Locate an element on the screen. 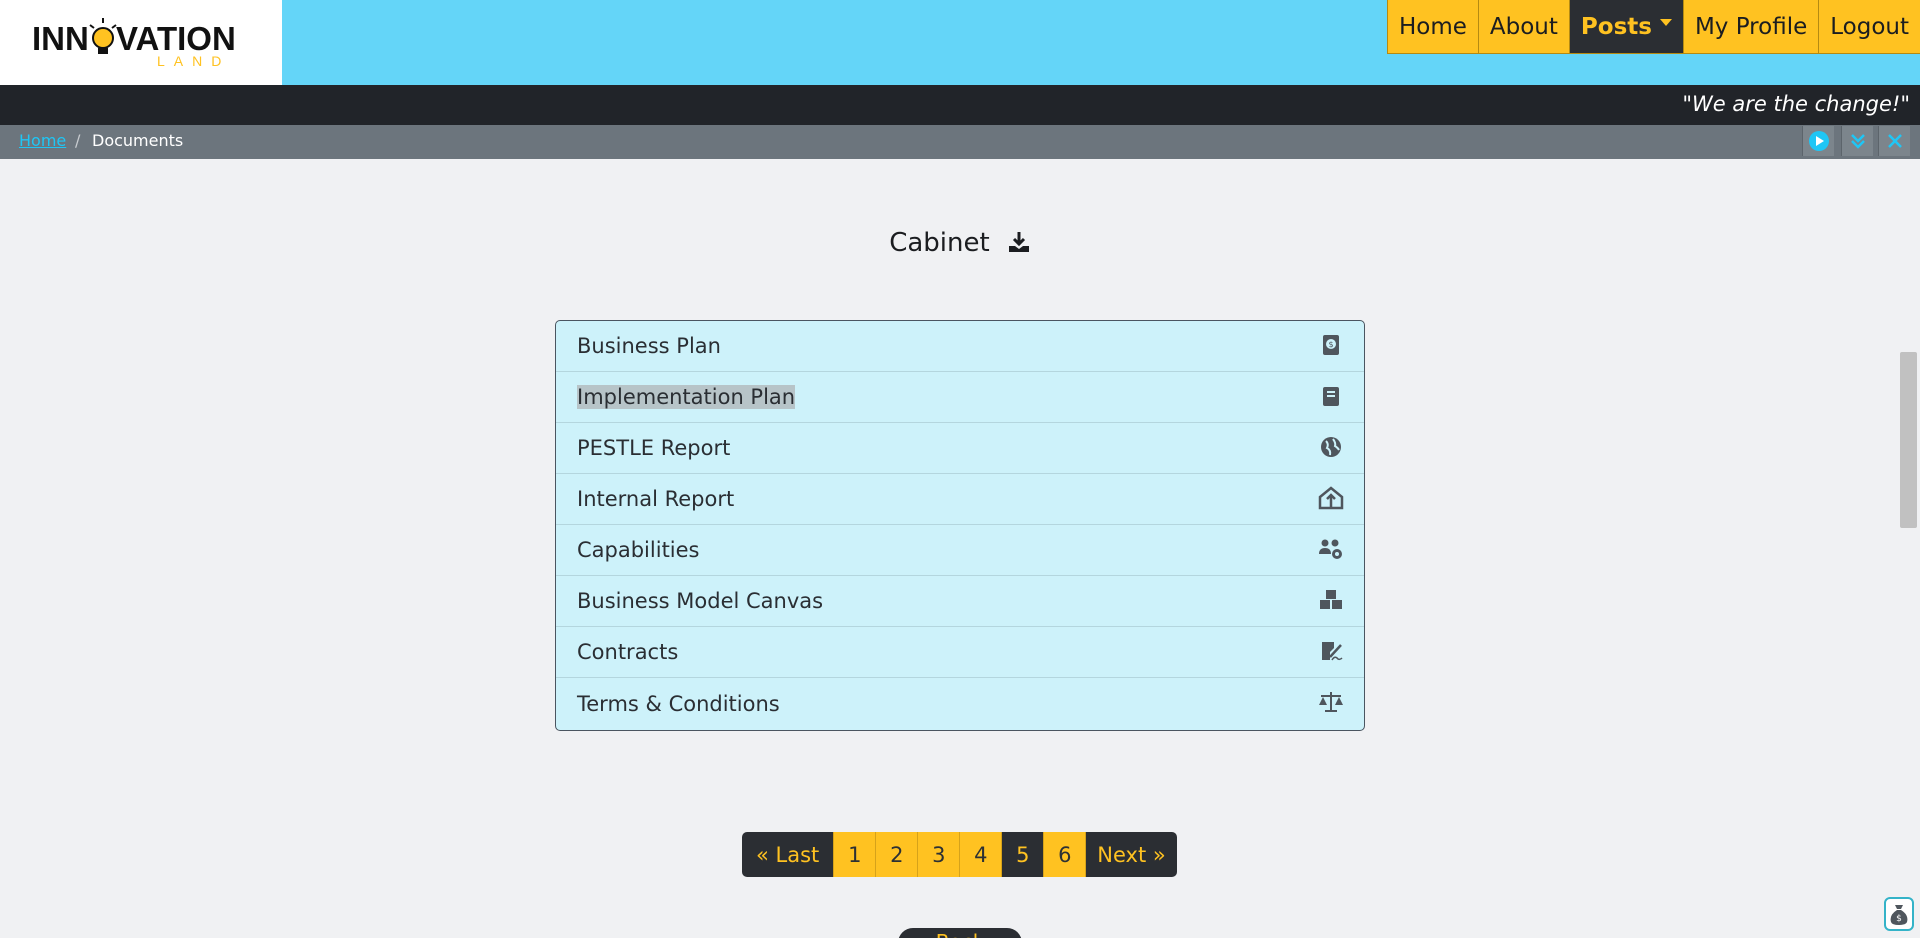  logo-container: INN VATION LAND is located at coordinates (141, 42).